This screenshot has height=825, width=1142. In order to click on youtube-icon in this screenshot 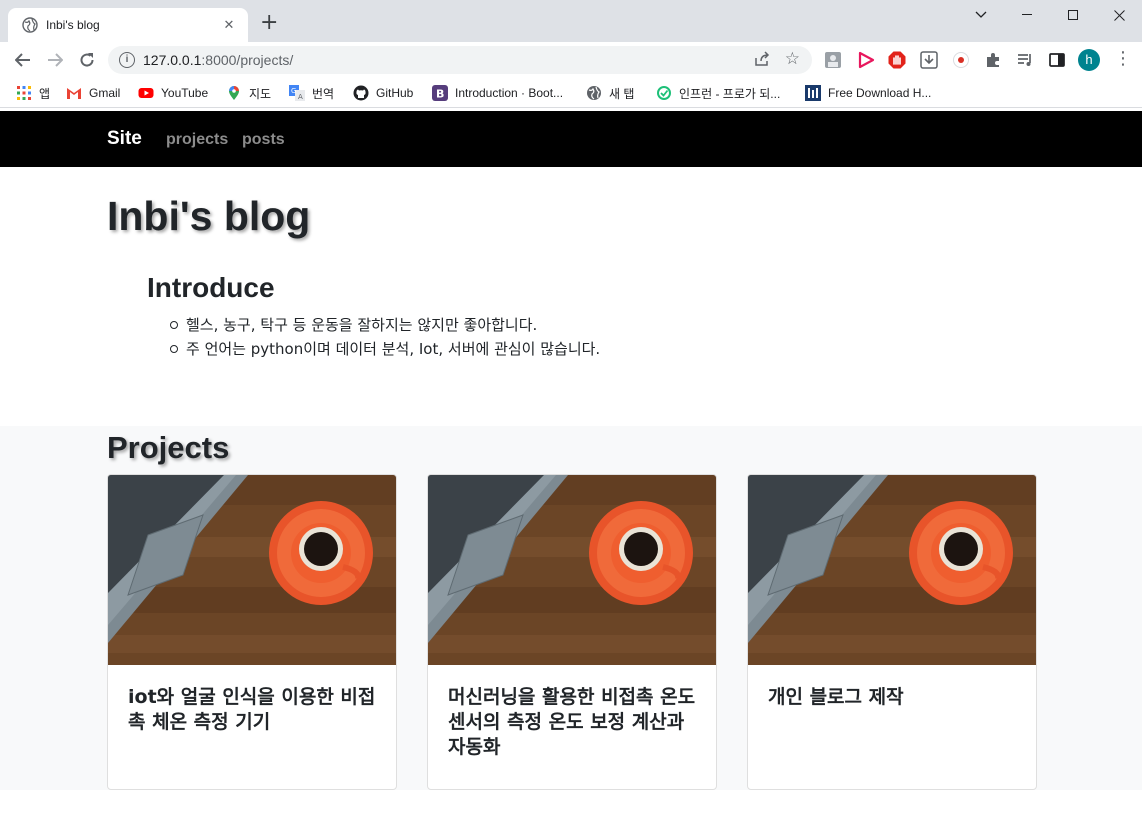, I will do `click(146, 93)`.